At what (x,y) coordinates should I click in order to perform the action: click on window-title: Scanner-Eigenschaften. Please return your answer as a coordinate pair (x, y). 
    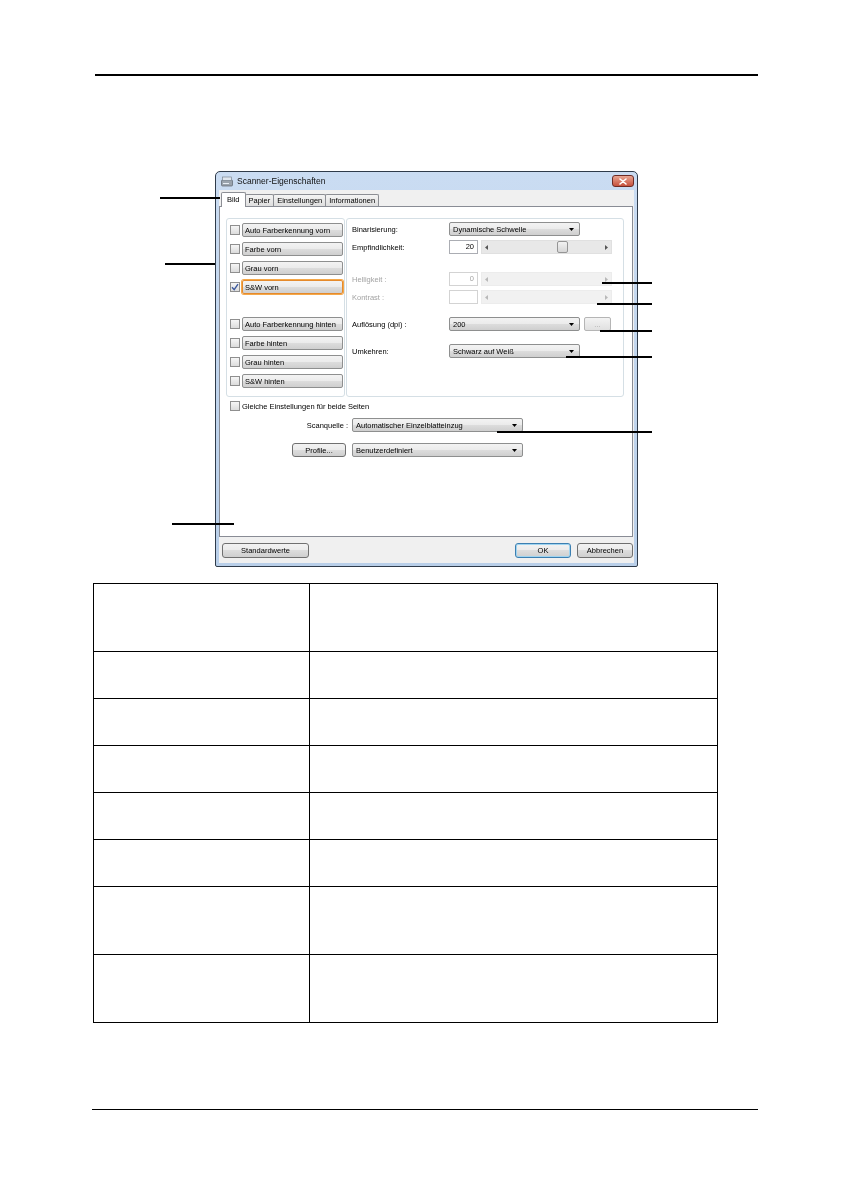
    Looking at the image, I should click on (281, 181).